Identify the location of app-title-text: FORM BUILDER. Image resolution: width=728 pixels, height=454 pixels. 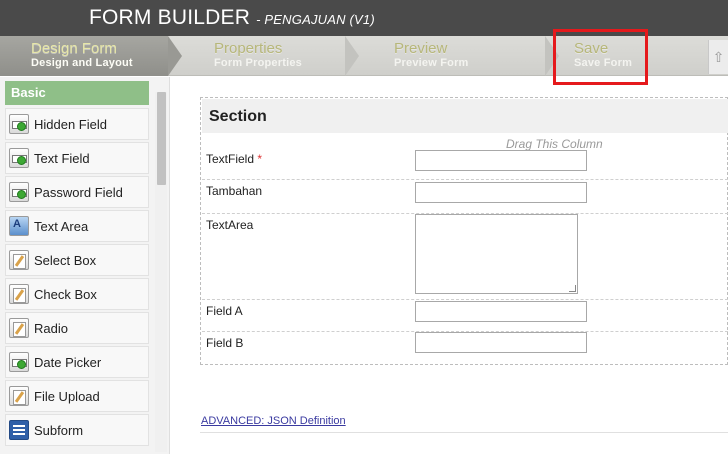
(170, 17).